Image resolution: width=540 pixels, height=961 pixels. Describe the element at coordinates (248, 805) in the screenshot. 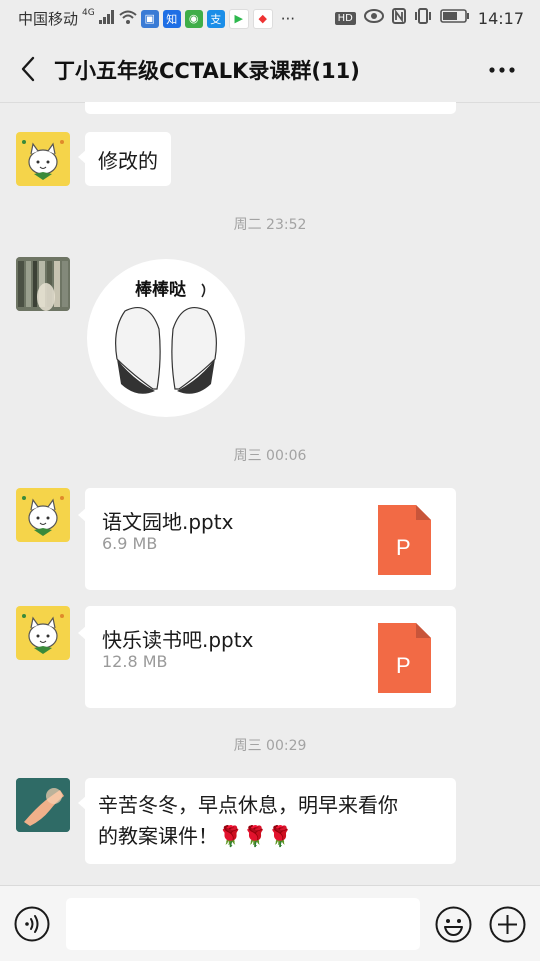

I see `message-text-line: 辛苦冬冬，早点休息，明早来看你` at that location.